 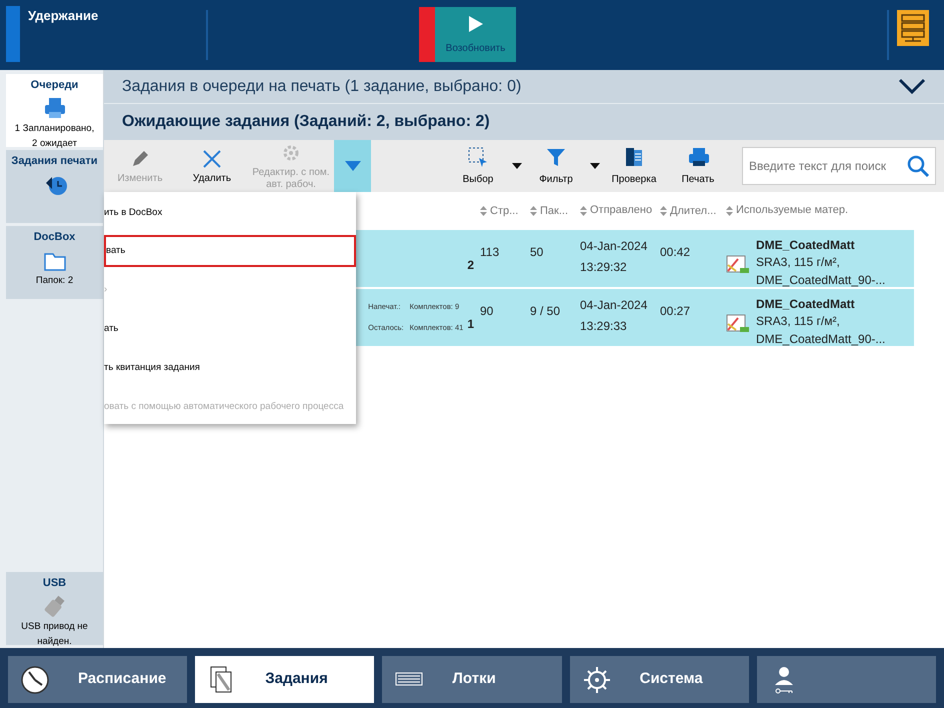 I want to click on search-field: Введите текст для поиск, so click(x=839, y=166).